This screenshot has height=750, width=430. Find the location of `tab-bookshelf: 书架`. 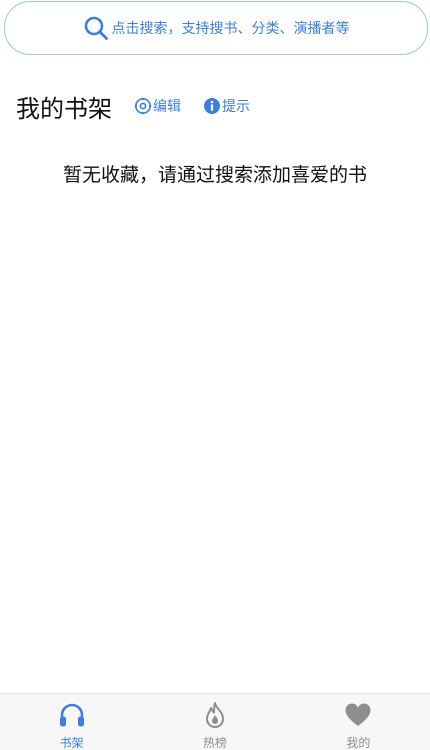

tab-bookshelf: 书架 is located at coordinates (71, 722).